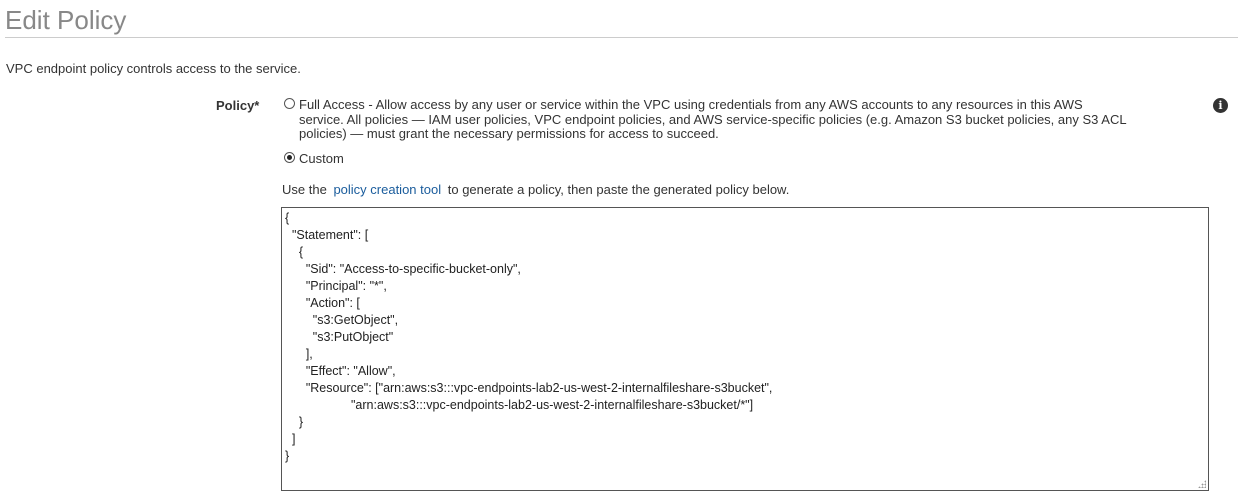 Image resolution: width=1238 pixels, height=494 pixels. What do you see at coordinates (403, 269) in the screenshot?
I see `code-line: "Sid": "Access-to-specific-bucket-only",` at bounding box center [403, 269].